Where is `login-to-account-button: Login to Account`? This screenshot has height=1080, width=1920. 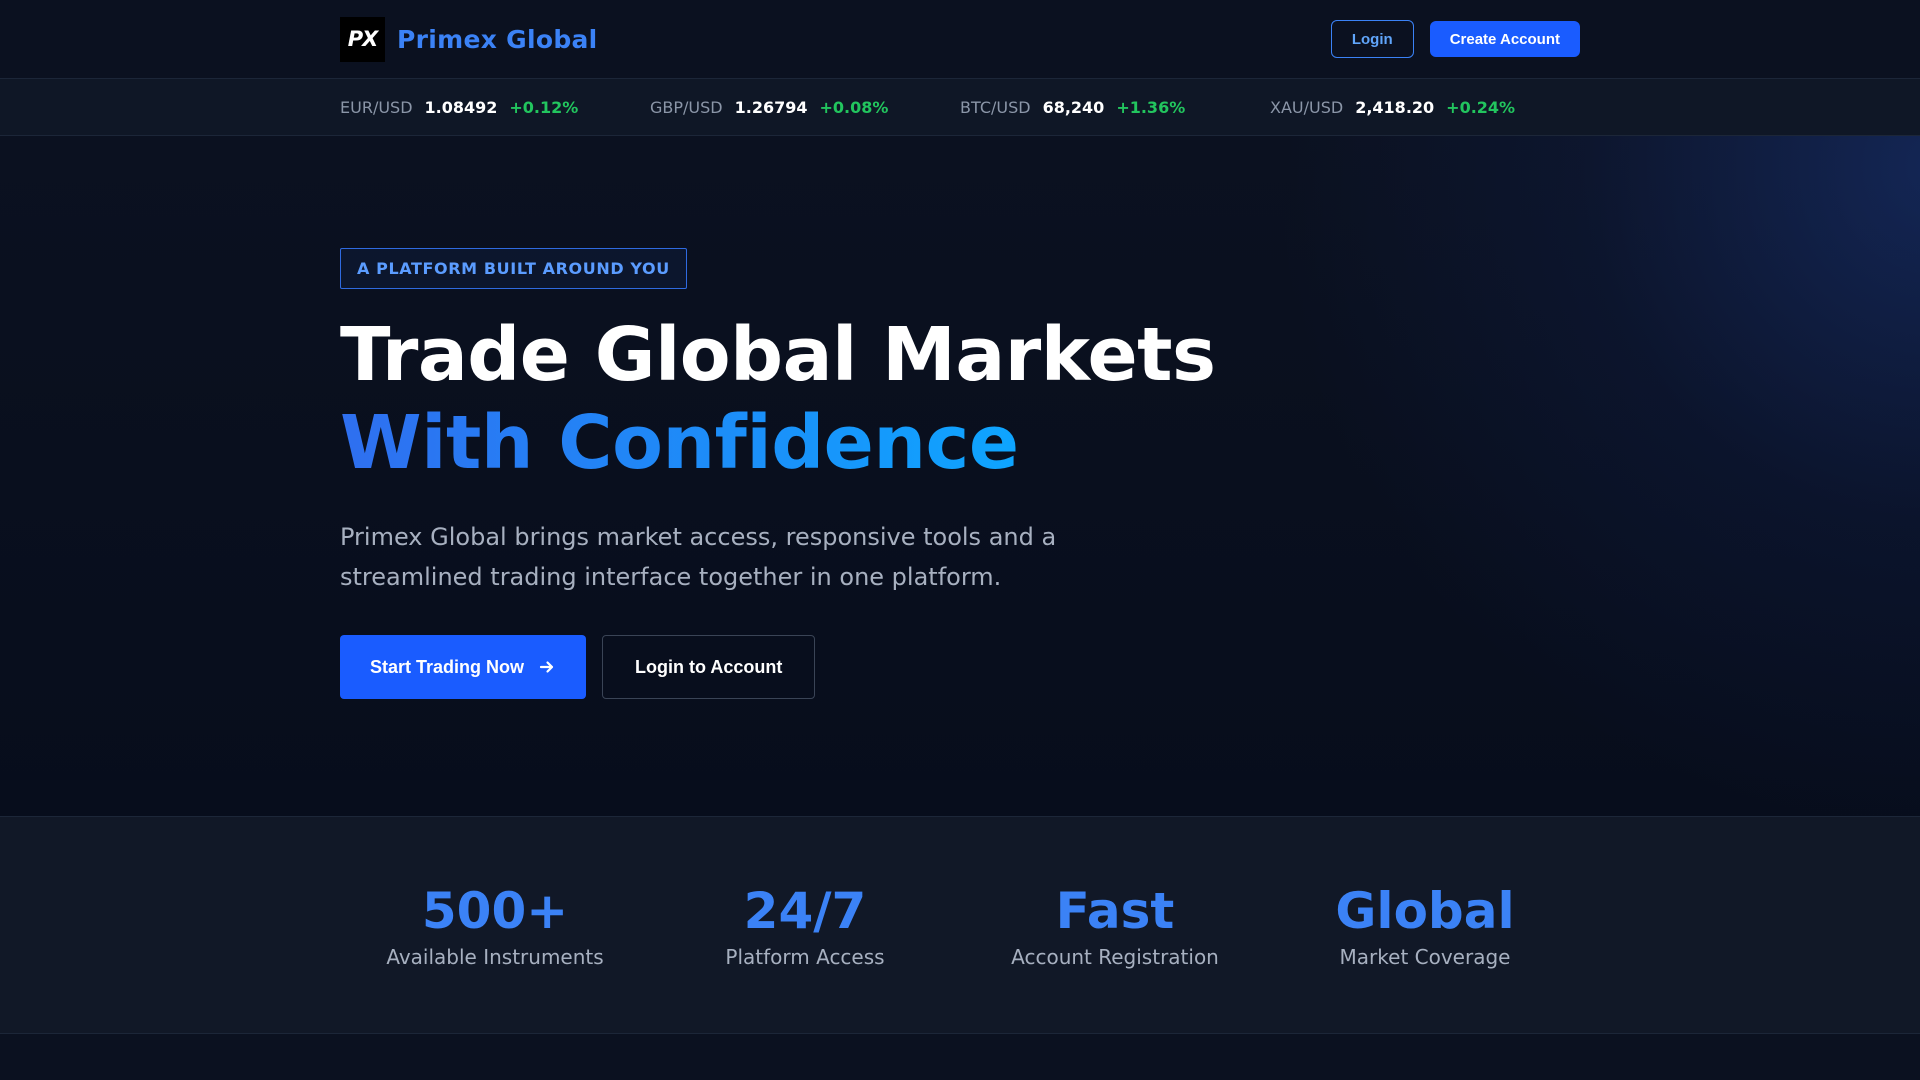 login-to-account-button: Login to Account is located at coordinates (709, 667).